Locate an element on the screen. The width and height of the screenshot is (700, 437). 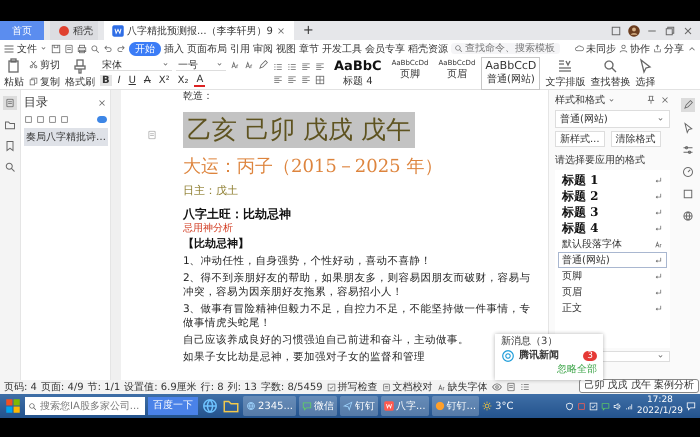
preview-icon is located at coordinates (95, 49).